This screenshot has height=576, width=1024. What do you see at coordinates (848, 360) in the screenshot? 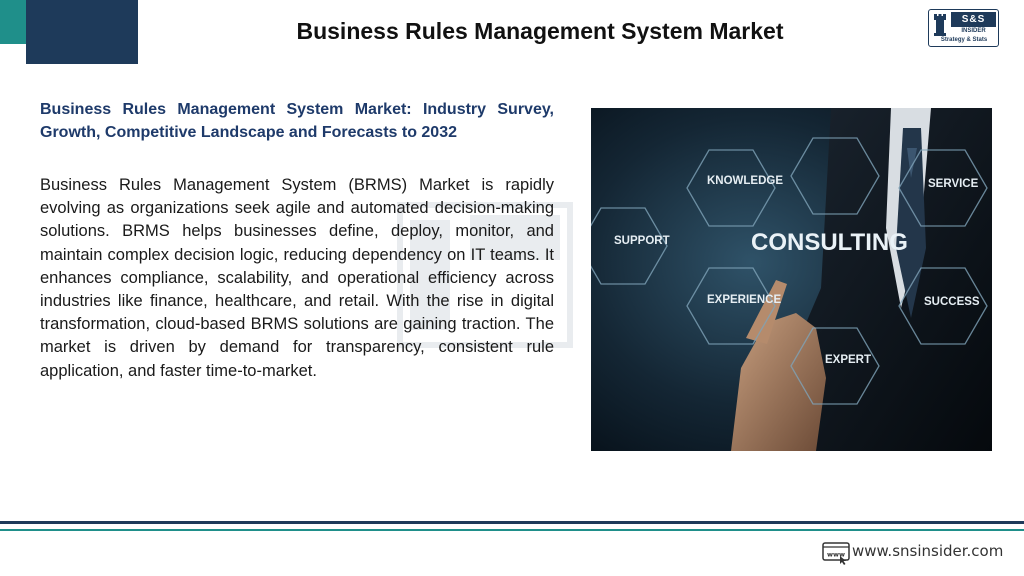
I see `image-label-expert: EXPERT` at bounding box center [848, 360].